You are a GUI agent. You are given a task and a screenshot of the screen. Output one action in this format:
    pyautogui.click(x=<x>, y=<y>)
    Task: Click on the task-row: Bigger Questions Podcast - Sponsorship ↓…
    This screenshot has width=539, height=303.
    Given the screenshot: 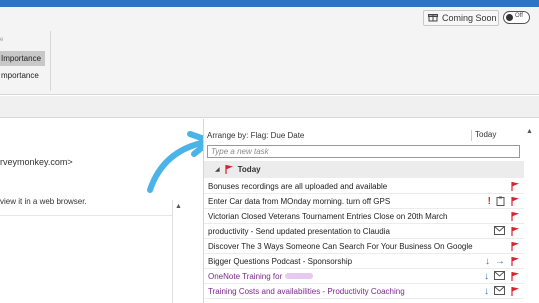 What is the action you would take?
    pyautogui.click(x=364, y=261)
    